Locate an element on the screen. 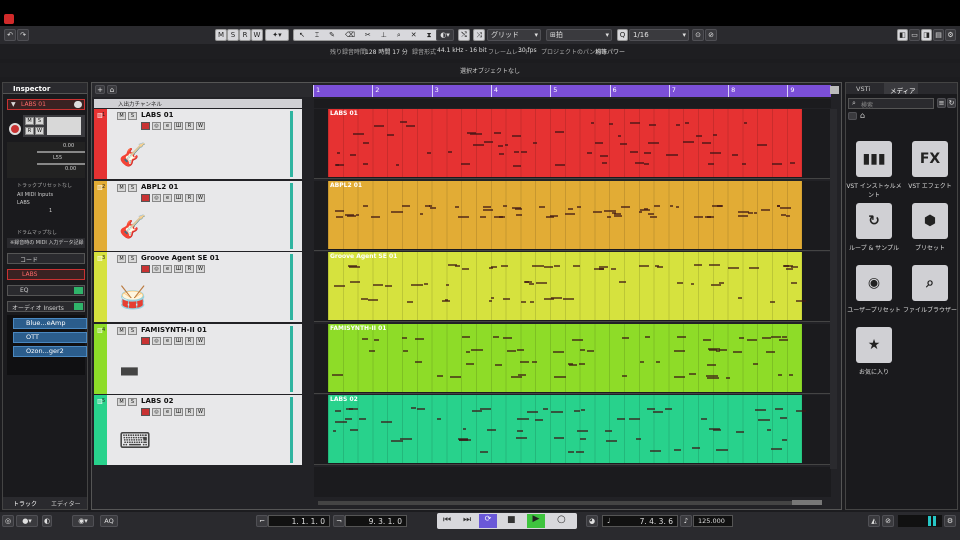 This screenshot has width=960, height=540. tools-strip: ↖ ⌶ ✎ ⌫ ✂ ⊥ ⌕ ✕ ⧗ ◀ is located at coordinates (373, 35).